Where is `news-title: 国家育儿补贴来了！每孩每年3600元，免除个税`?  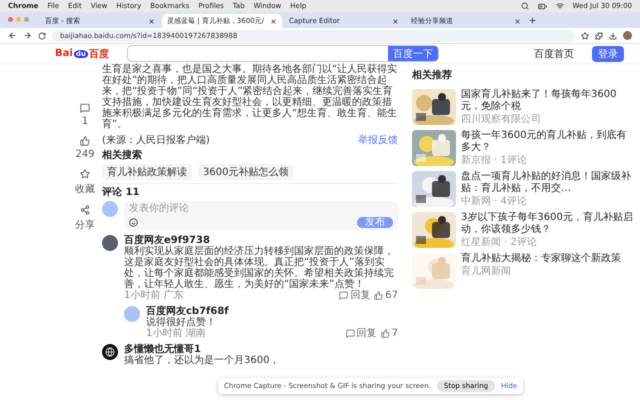
news-title: 国家育儿补贴来了！每孩每年3600元，免除个税 is located at coordinates (547, 101).